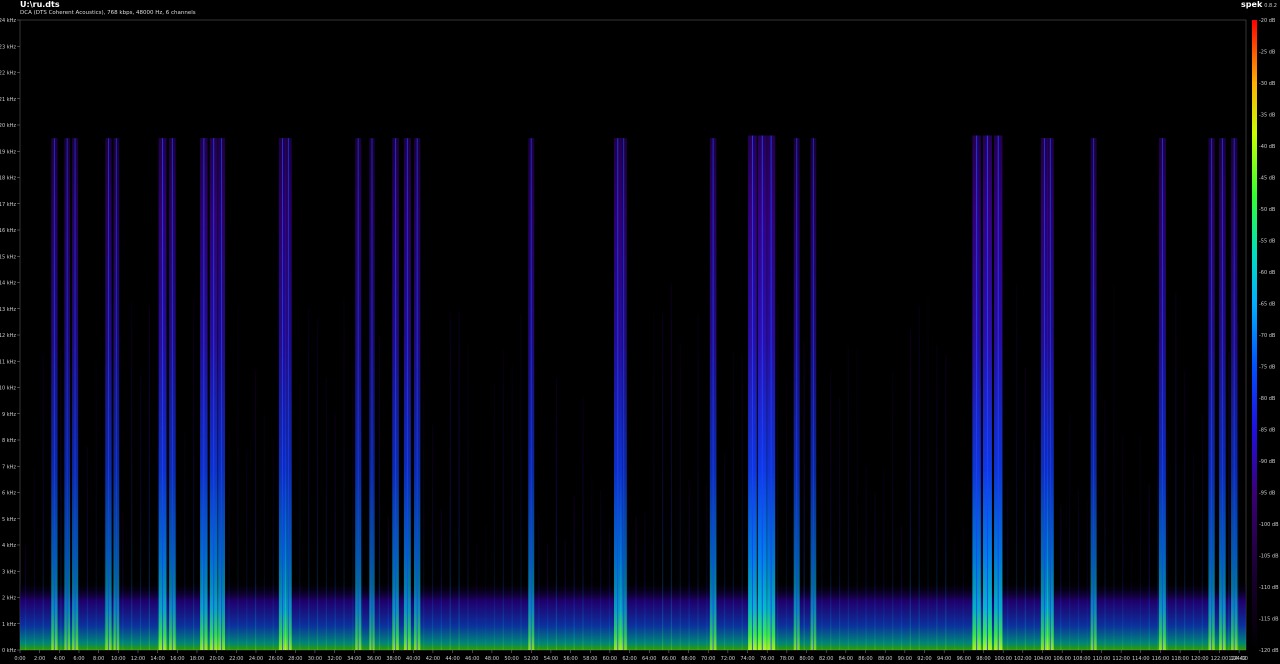 The width and height of the screenshot is (1280, 664). I want to click on x-tick-label: 14:00, so click(157, 659).